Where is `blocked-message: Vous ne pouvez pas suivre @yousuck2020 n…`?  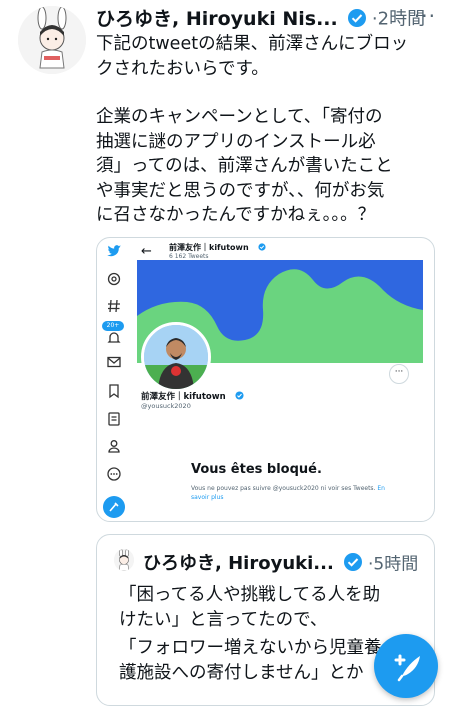 blocked-message: Vous ne pouvez pas suivre @yousuck2020 n… is located at coordinates (283, 488).